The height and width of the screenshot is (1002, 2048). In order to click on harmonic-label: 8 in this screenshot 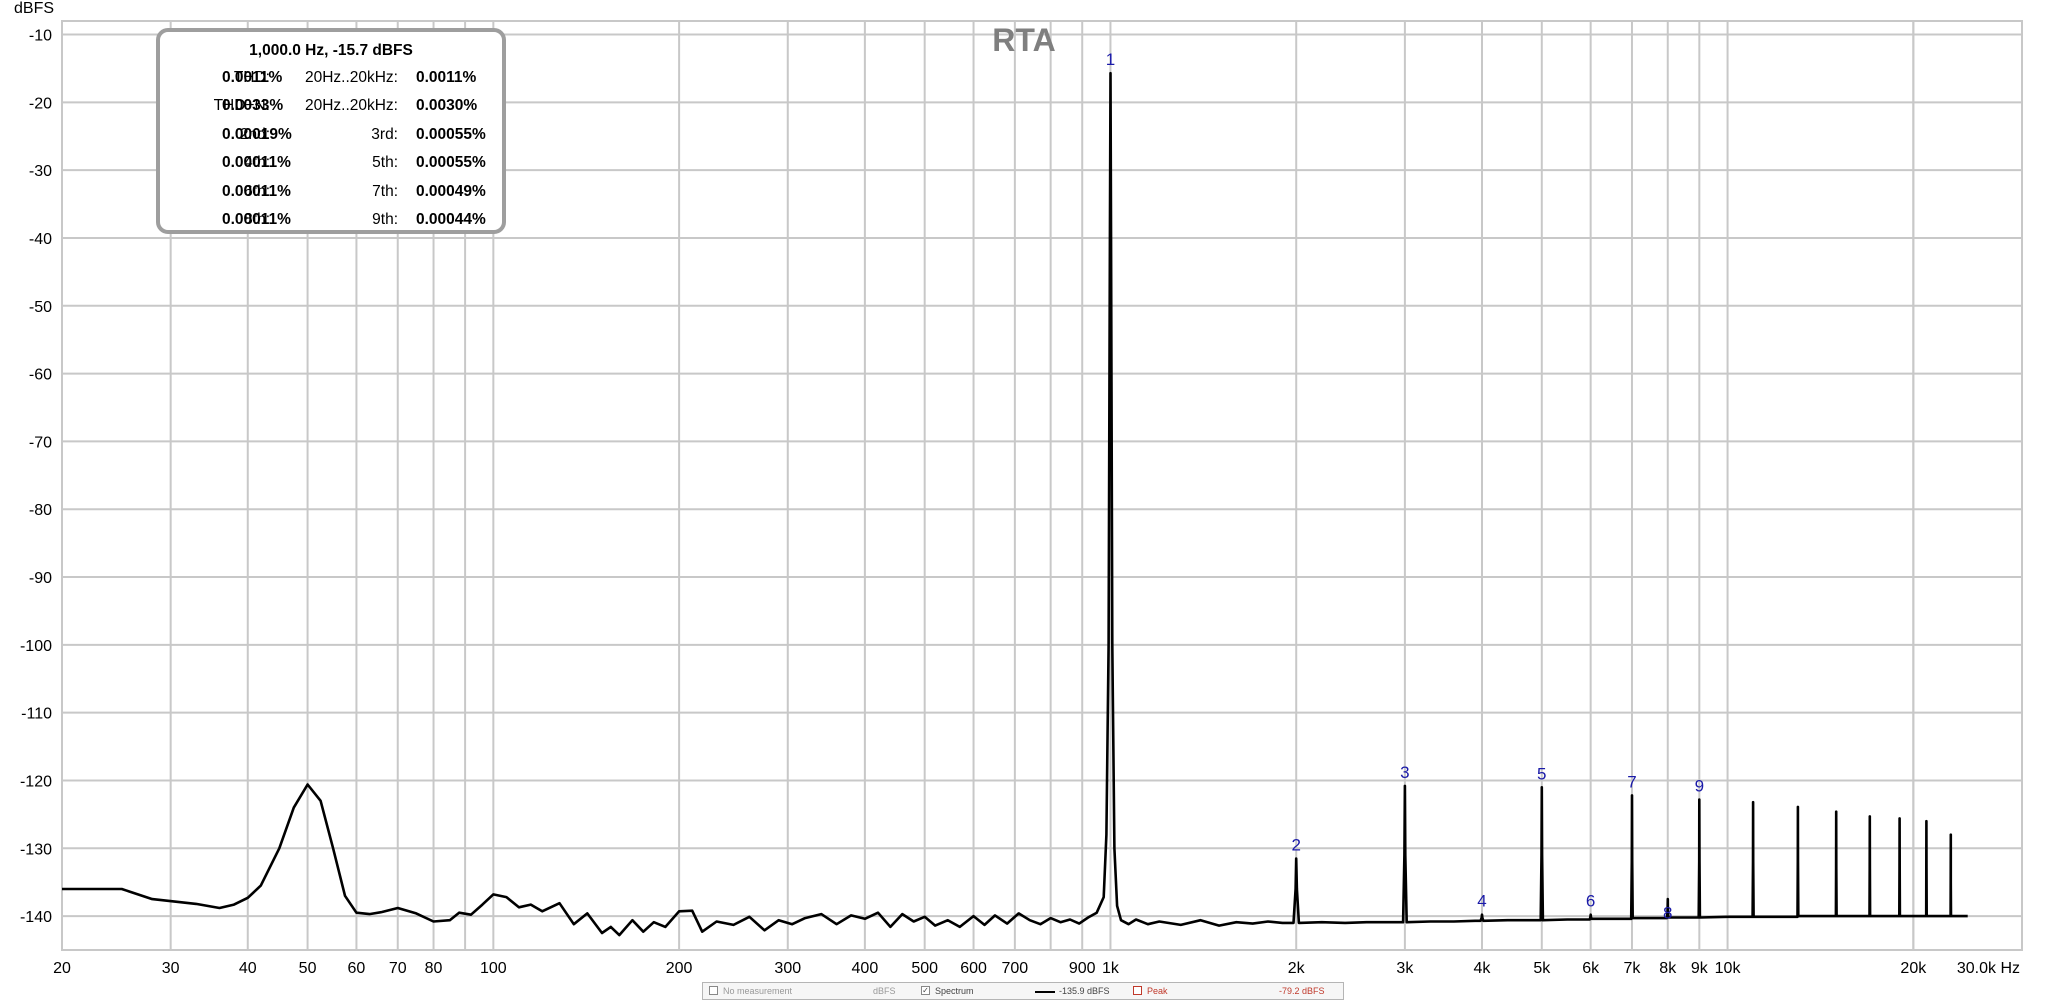, I will do `click(1667, 912)`.